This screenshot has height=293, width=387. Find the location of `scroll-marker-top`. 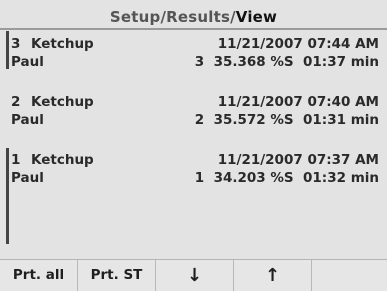

scroll-marker-top is located at coordinates (7, 50).